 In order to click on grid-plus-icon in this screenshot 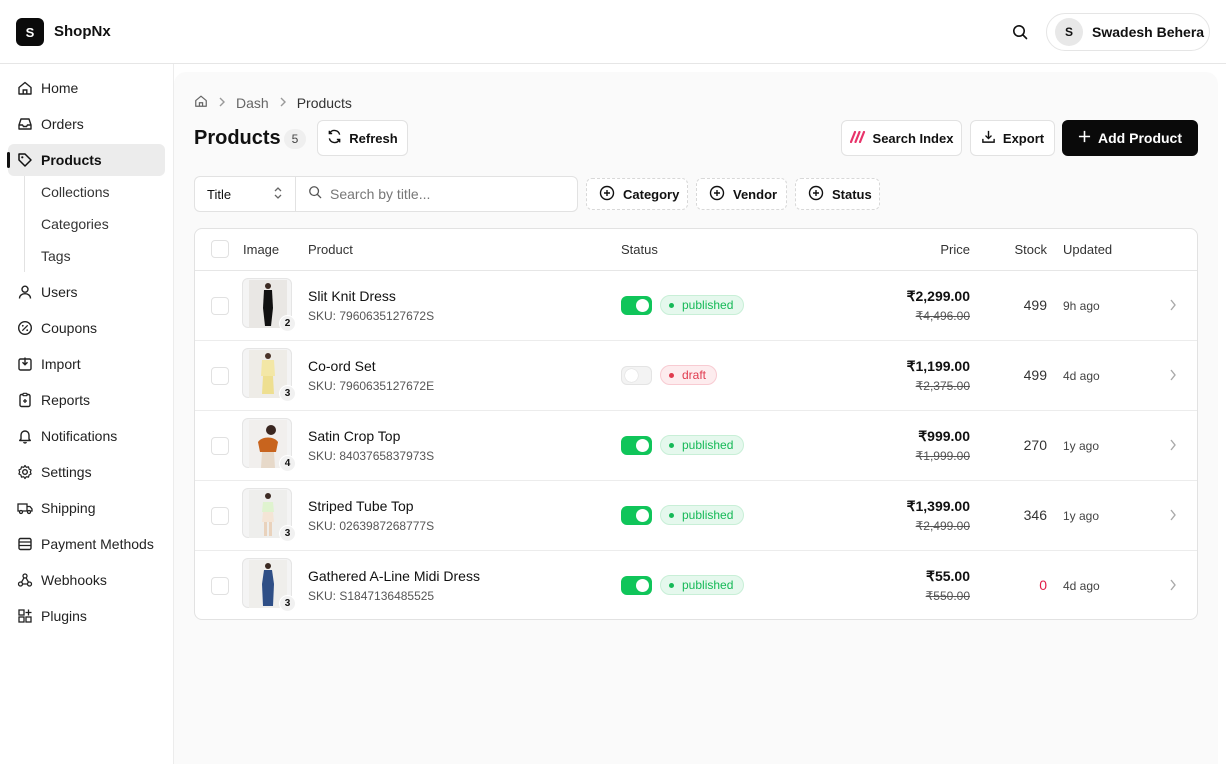, I will do `click(25, 616)`.